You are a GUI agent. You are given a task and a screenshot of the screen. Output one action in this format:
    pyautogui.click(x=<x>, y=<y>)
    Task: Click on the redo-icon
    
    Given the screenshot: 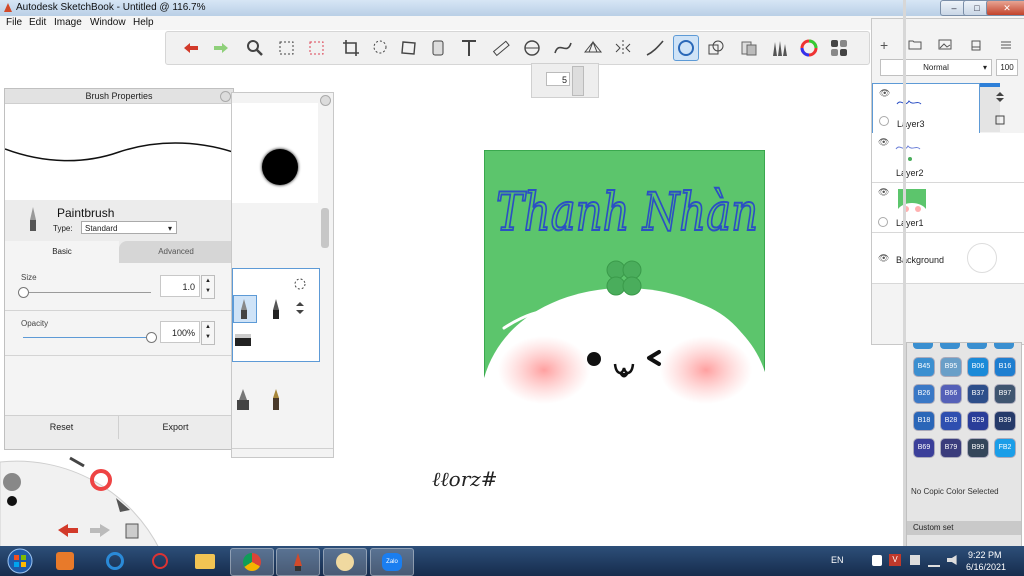 What is the action you would take?
    pyautogui.click(x=221, y=48)
    